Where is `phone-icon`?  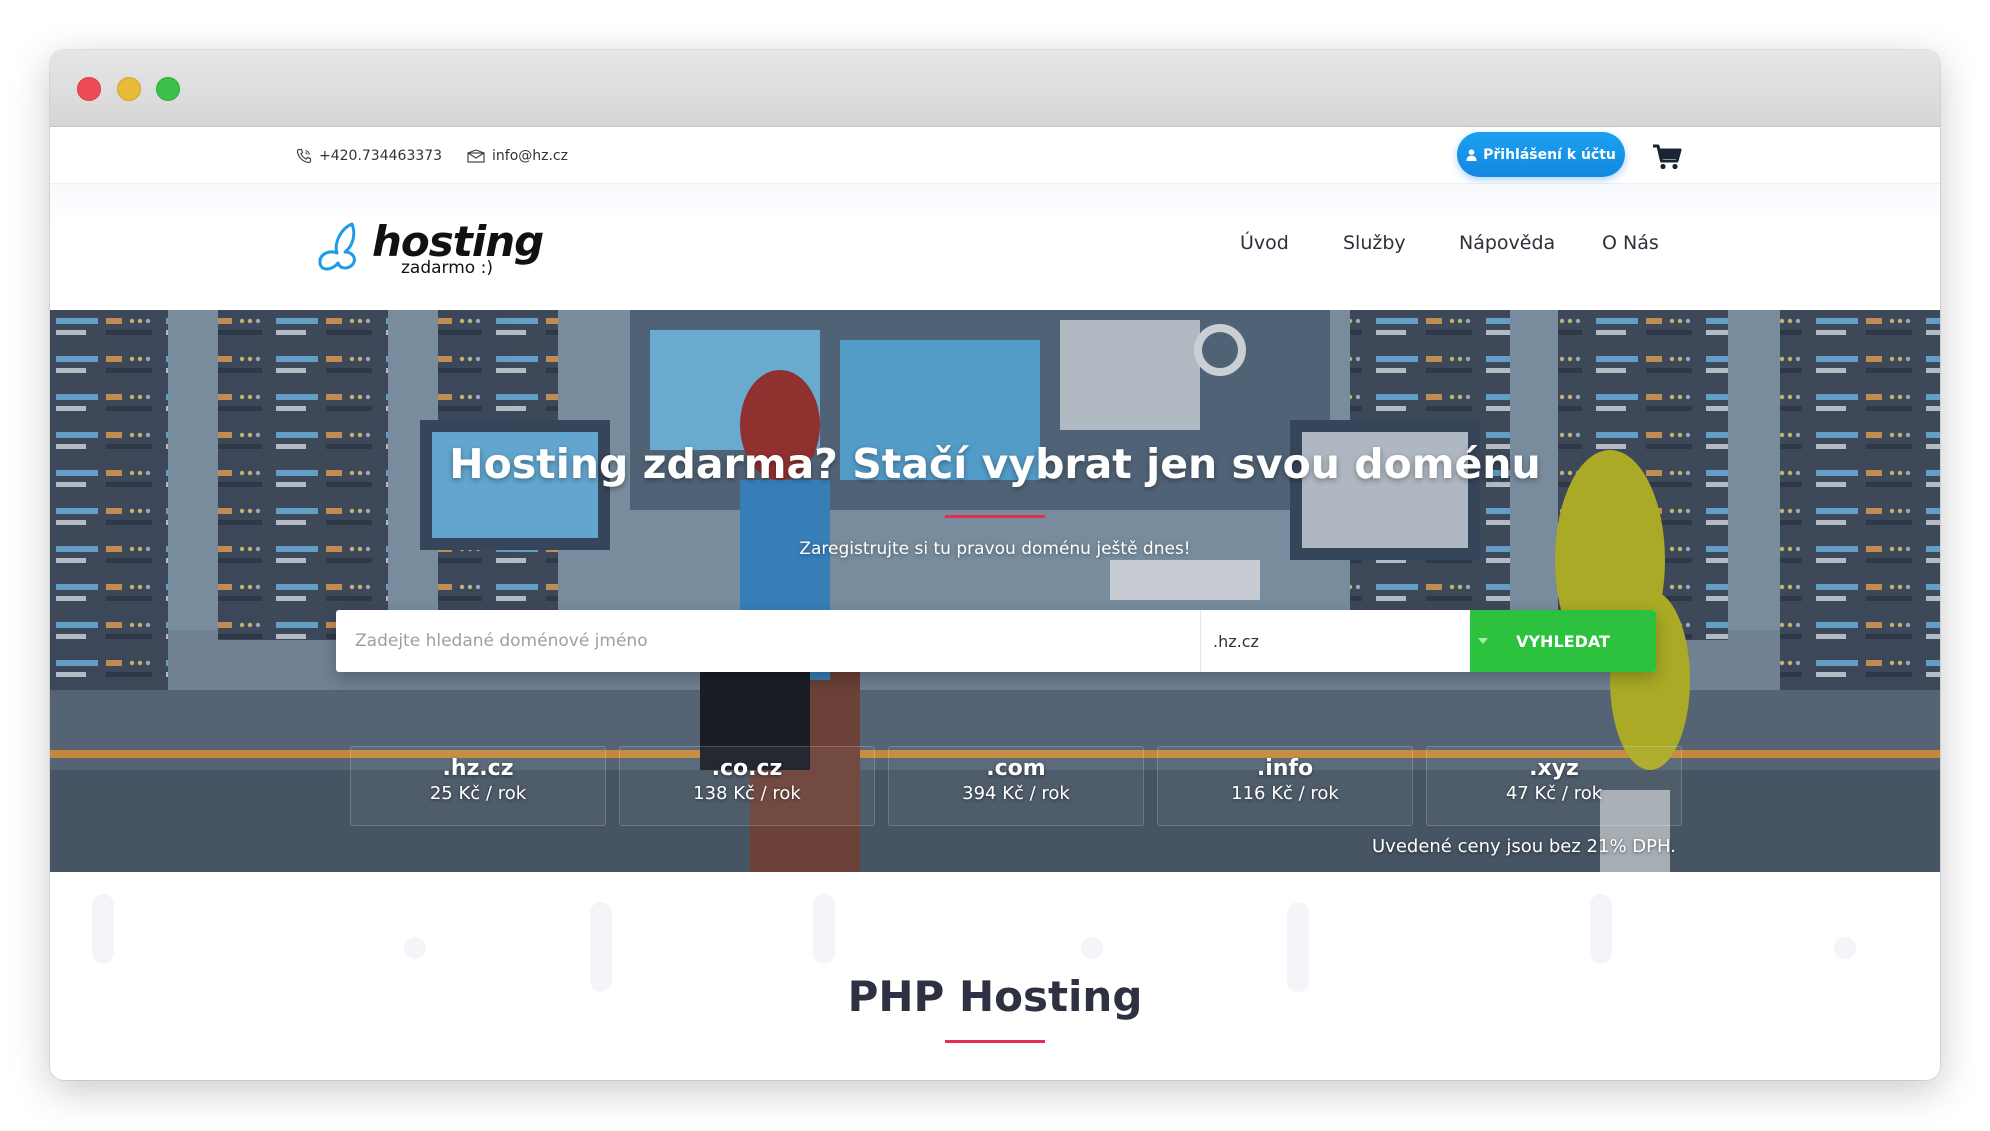 phone-icon is located at coordinates (304, 155).